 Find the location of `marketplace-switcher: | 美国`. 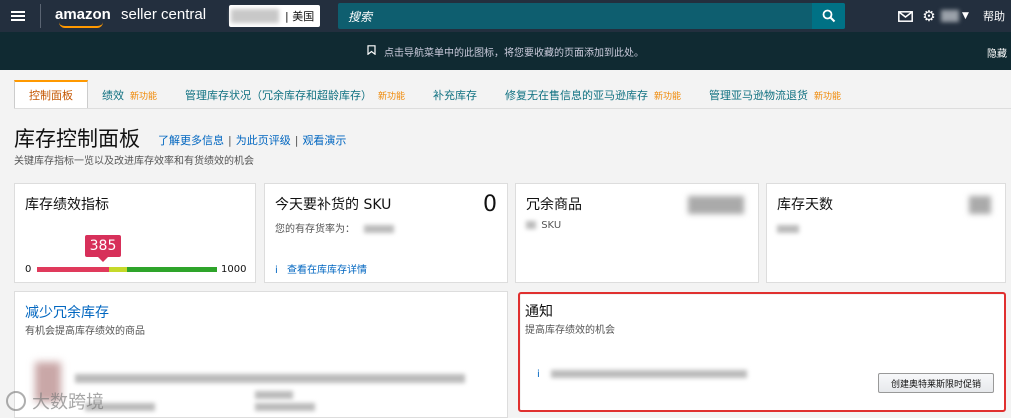

marketplace-switcher: | 美国 is located at coordinates (275, 16).